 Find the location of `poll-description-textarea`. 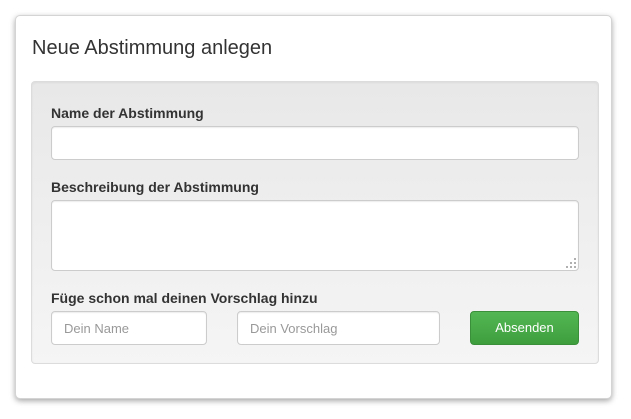

poll-description-textarea is located at coordinates (315, 235).